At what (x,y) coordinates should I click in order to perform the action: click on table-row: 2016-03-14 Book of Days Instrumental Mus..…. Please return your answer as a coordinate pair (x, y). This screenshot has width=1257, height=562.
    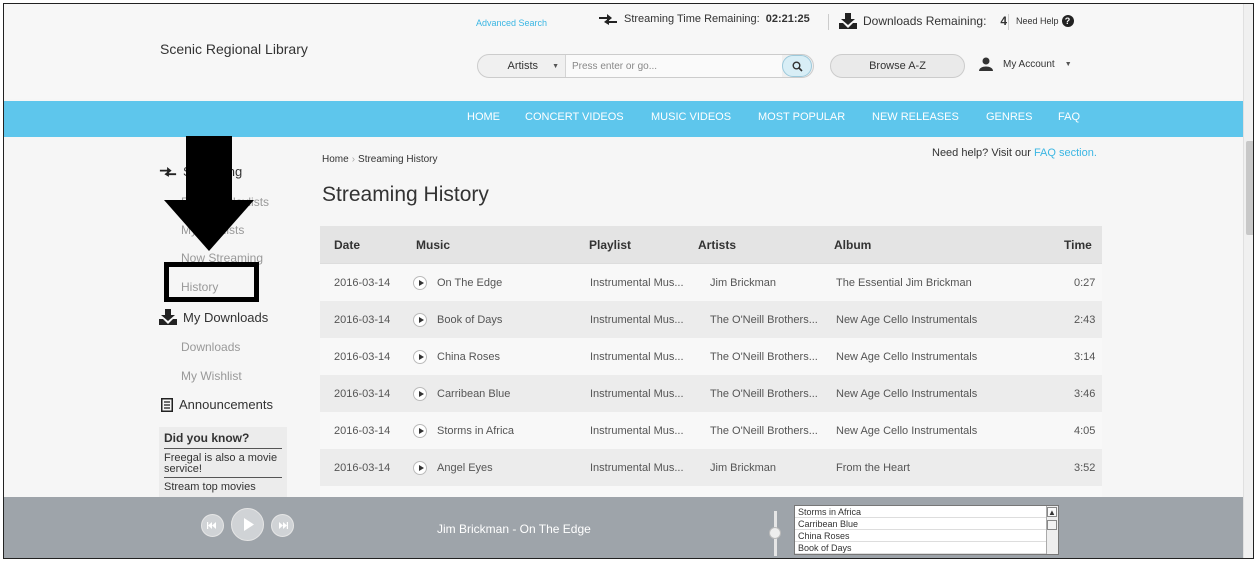
    Looking at the image, I should click on (711, 319).